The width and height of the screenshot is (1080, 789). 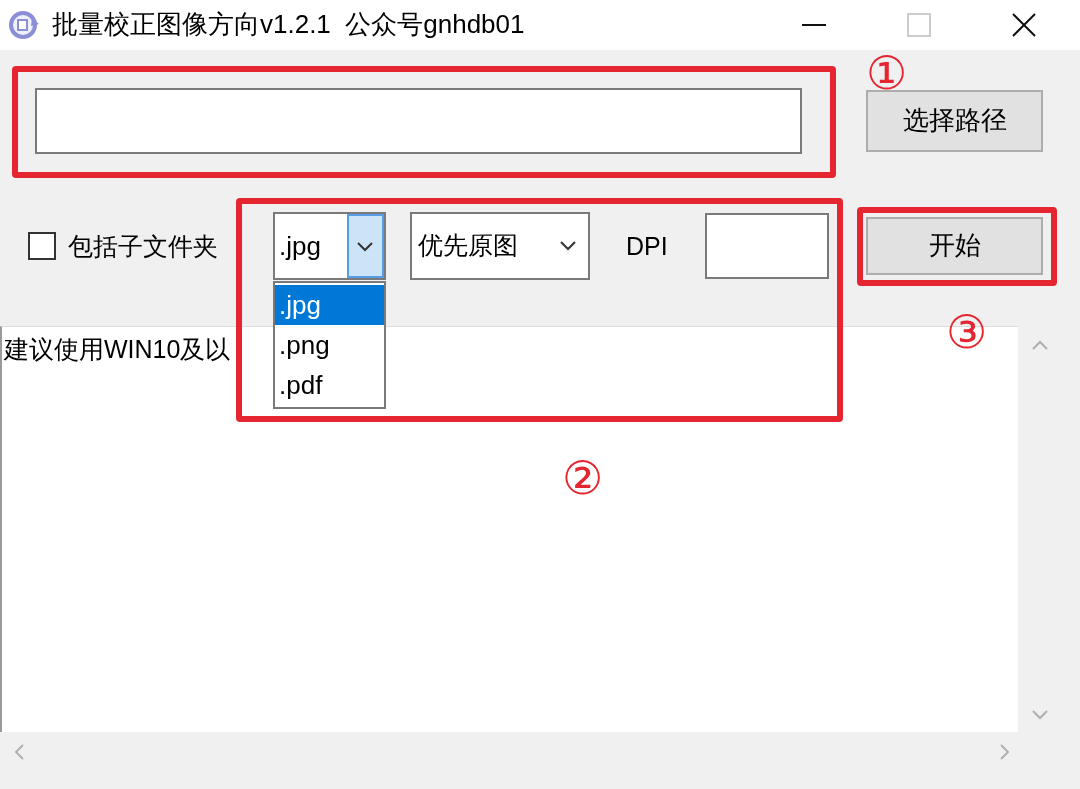 What do you see at coordinates (329, 305) in the screenshot?
I see `dropdown-option: .jpg` at bounding box center [329, 305].